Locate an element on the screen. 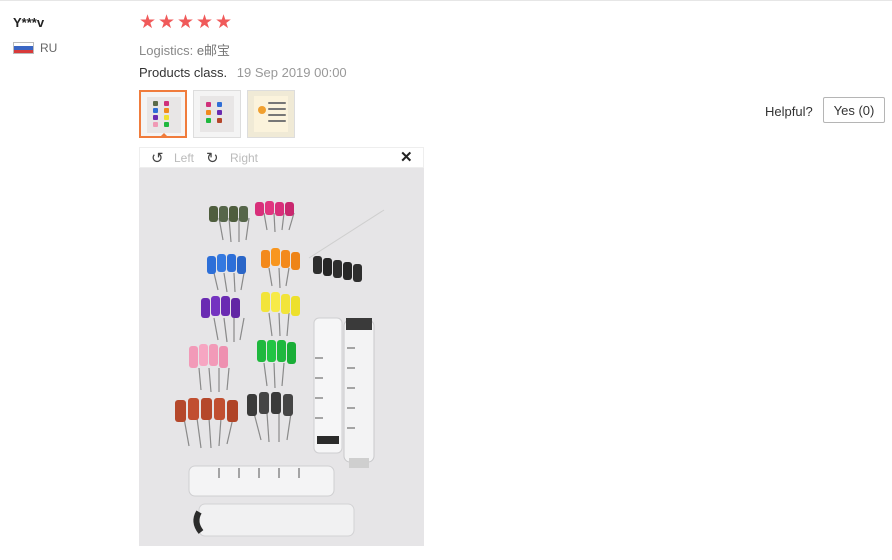  rotate-left-icon: ↺ is located at coordinates (157, 158).